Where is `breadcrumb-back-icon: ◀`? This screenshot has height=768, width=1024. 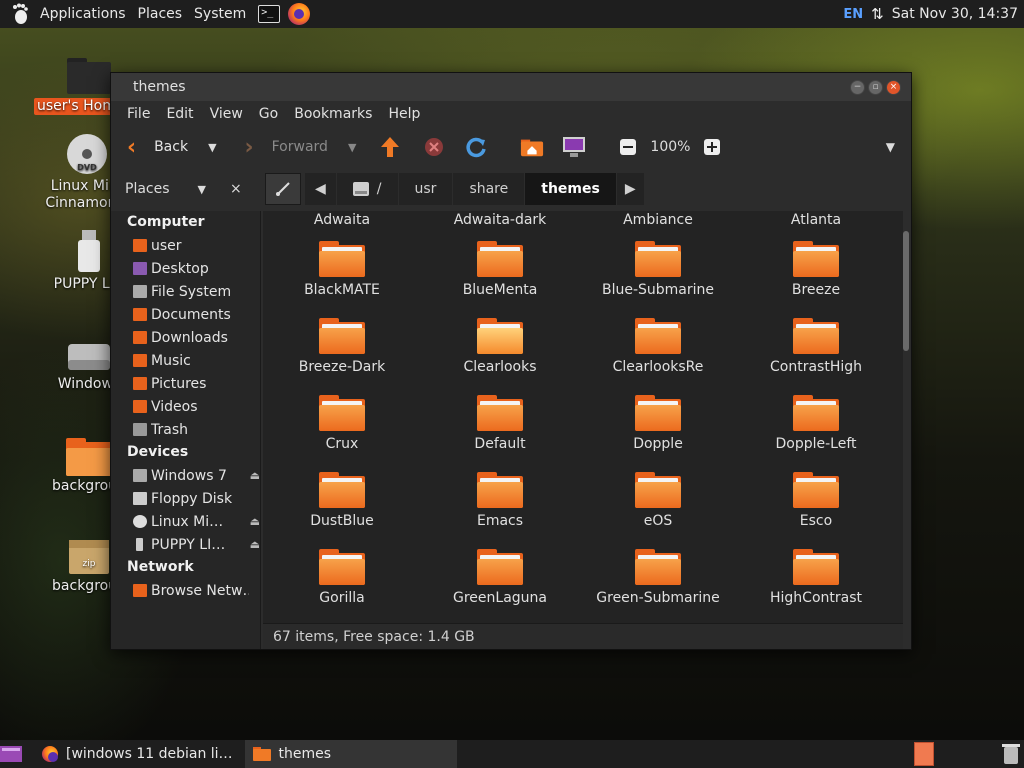
breadcrumb-back-icon: ◀ is located at coordinates (321, 189).